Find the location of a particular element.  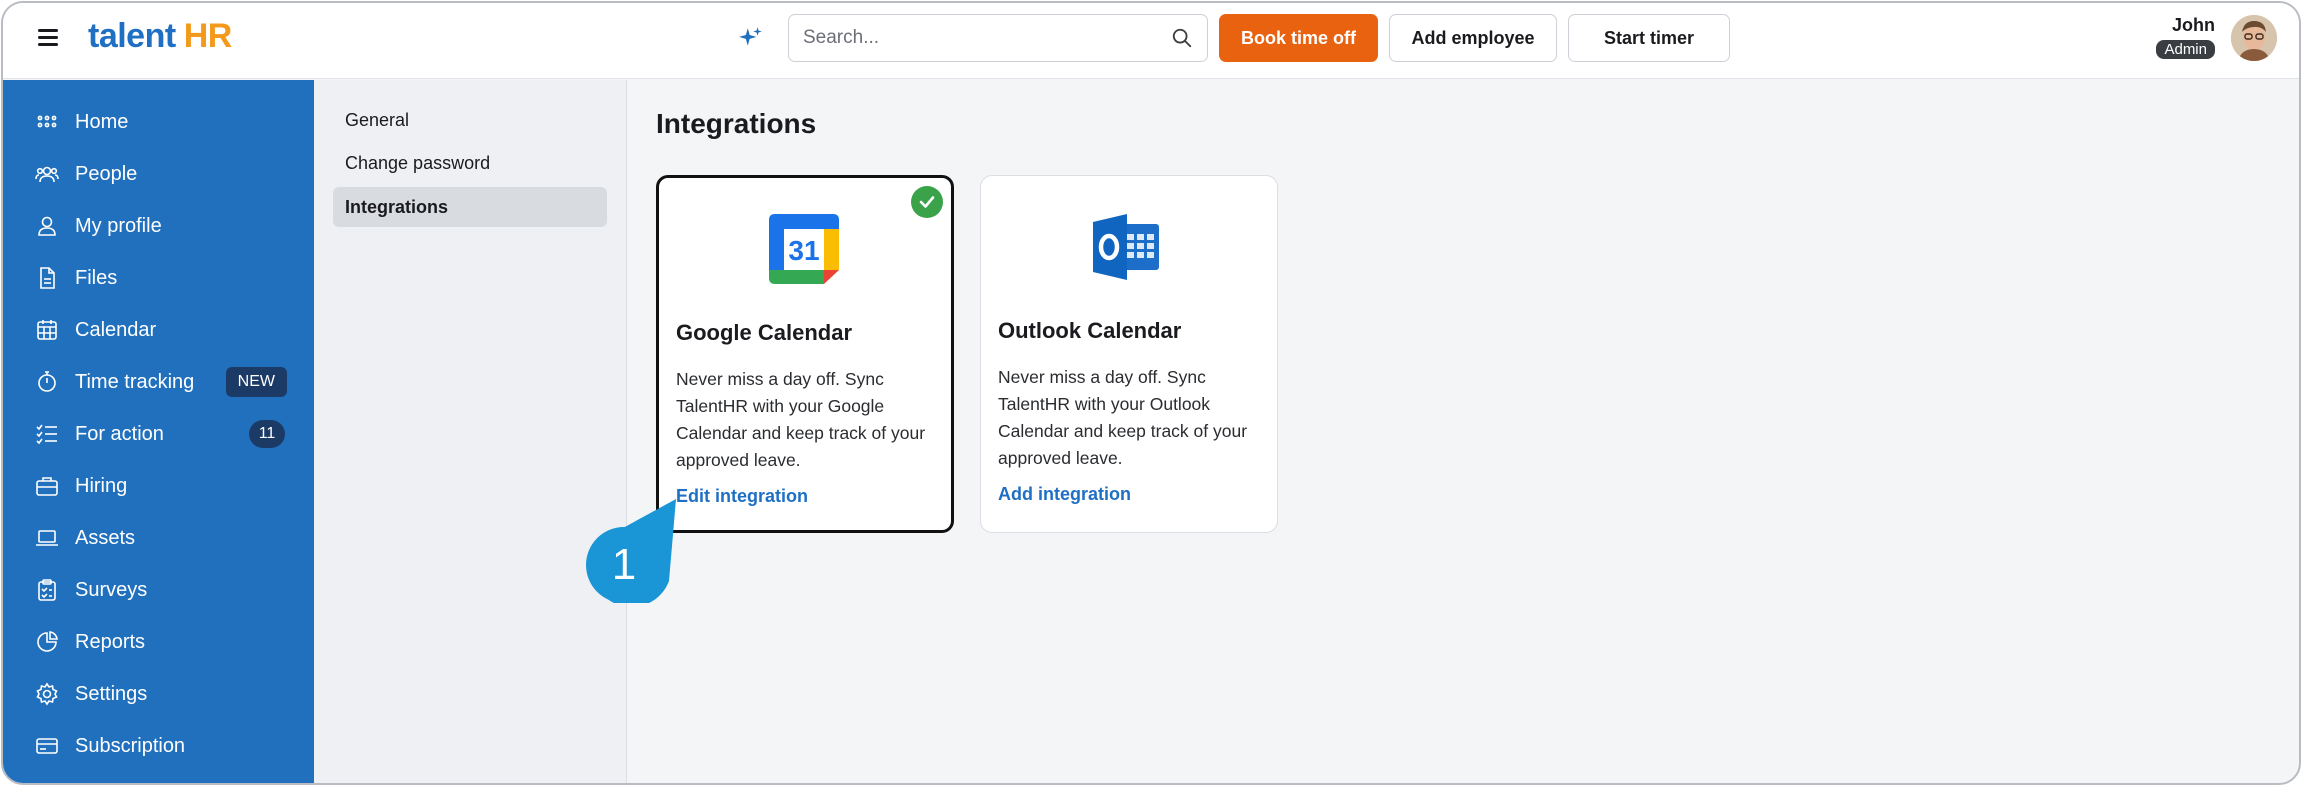

user-name: John is located at coordinates (2193, 25).